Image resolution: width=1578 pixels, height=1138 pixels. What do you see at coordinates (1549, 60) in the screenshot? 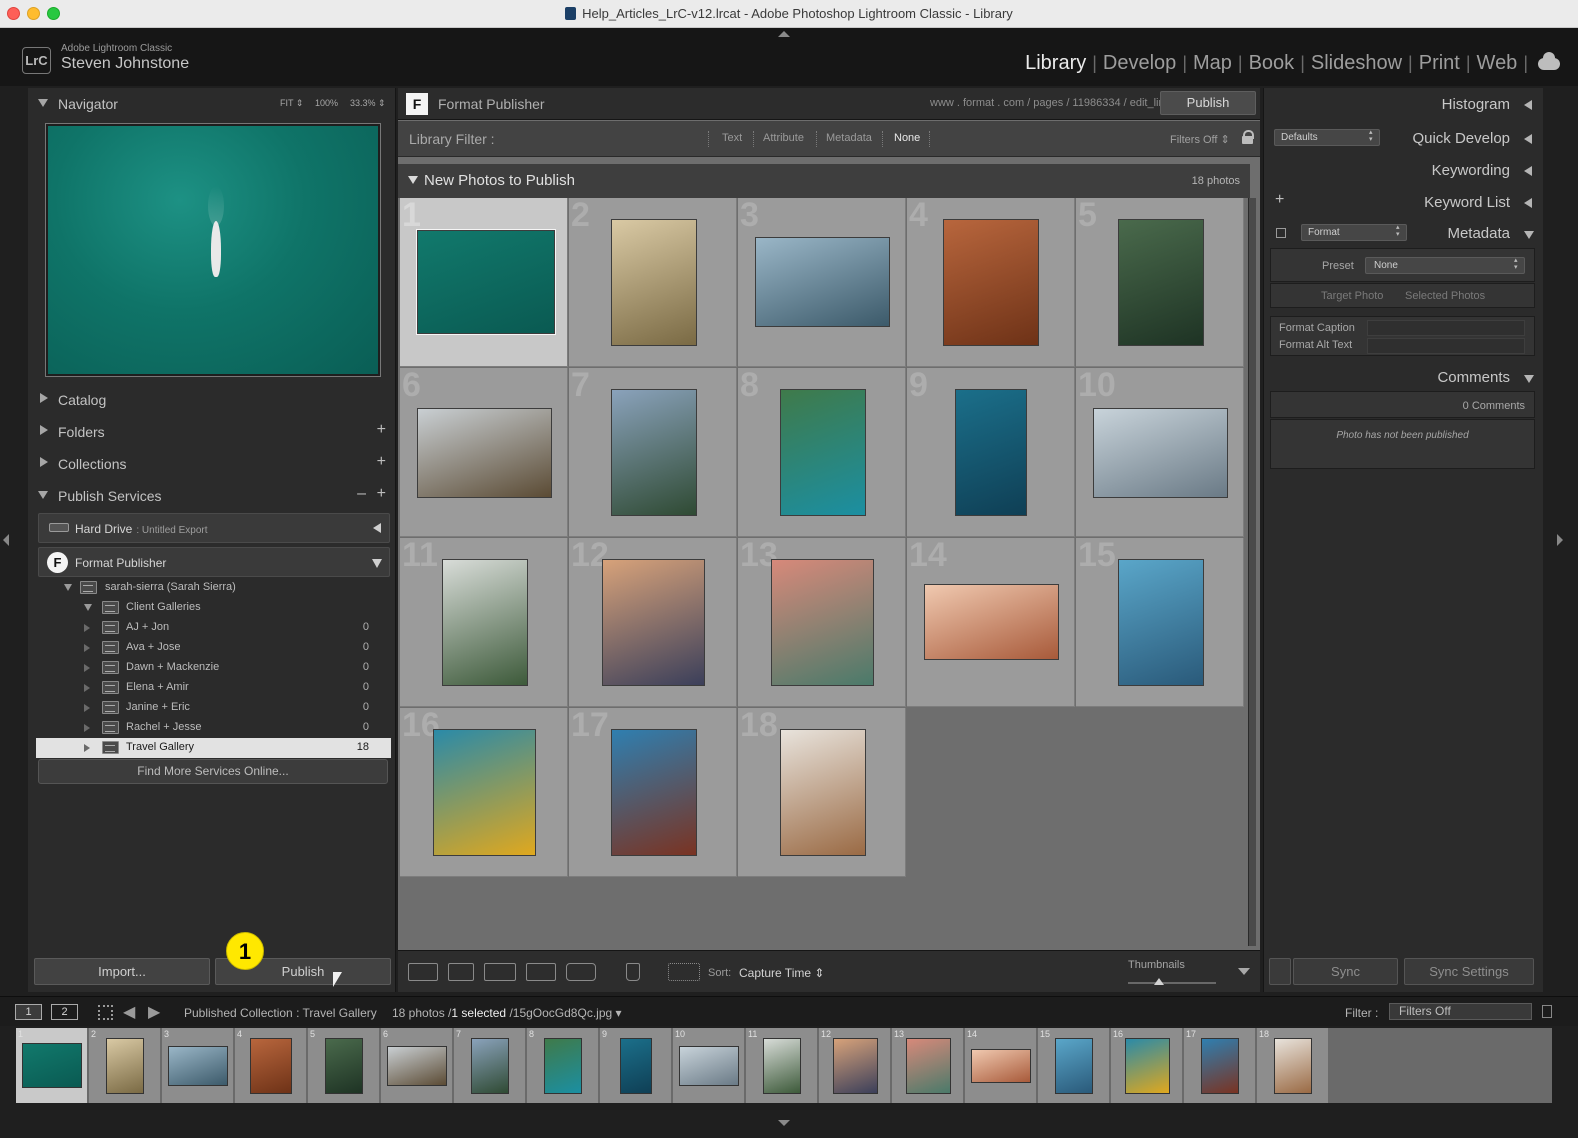
I see `cloud-sync-icon` at bounding box center [1549, 60].